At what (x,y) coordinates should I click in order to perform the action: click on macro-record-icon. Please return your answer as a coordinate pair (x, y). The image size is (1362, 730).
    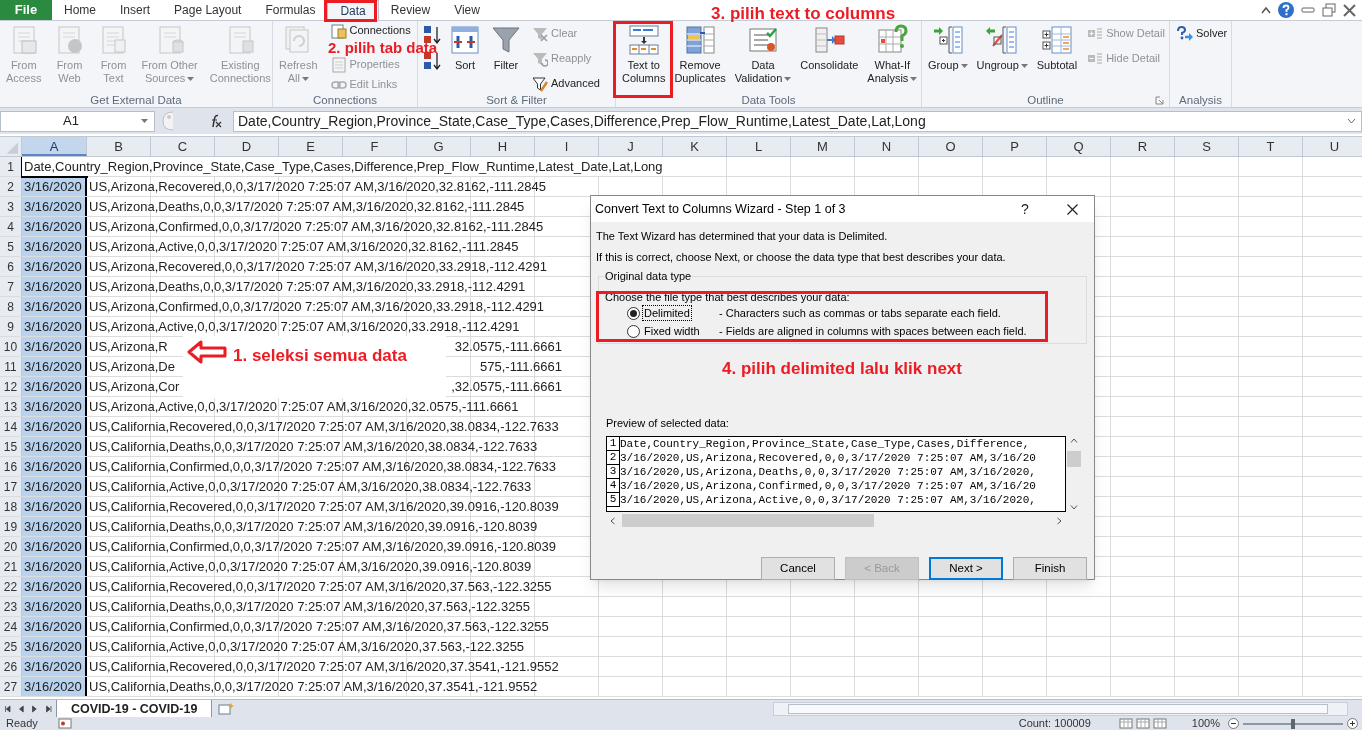
    Looking at the image, I should click on (64, 723).